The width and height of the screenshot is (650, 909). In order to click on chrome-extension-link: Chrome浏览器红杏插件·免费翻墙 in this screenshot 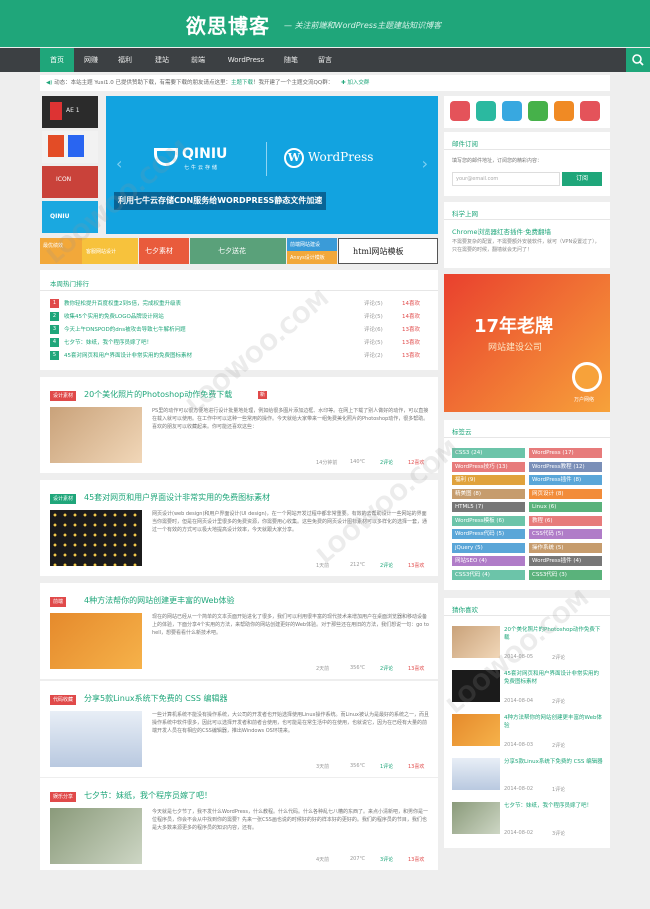, I will do `click(501, 231)`.